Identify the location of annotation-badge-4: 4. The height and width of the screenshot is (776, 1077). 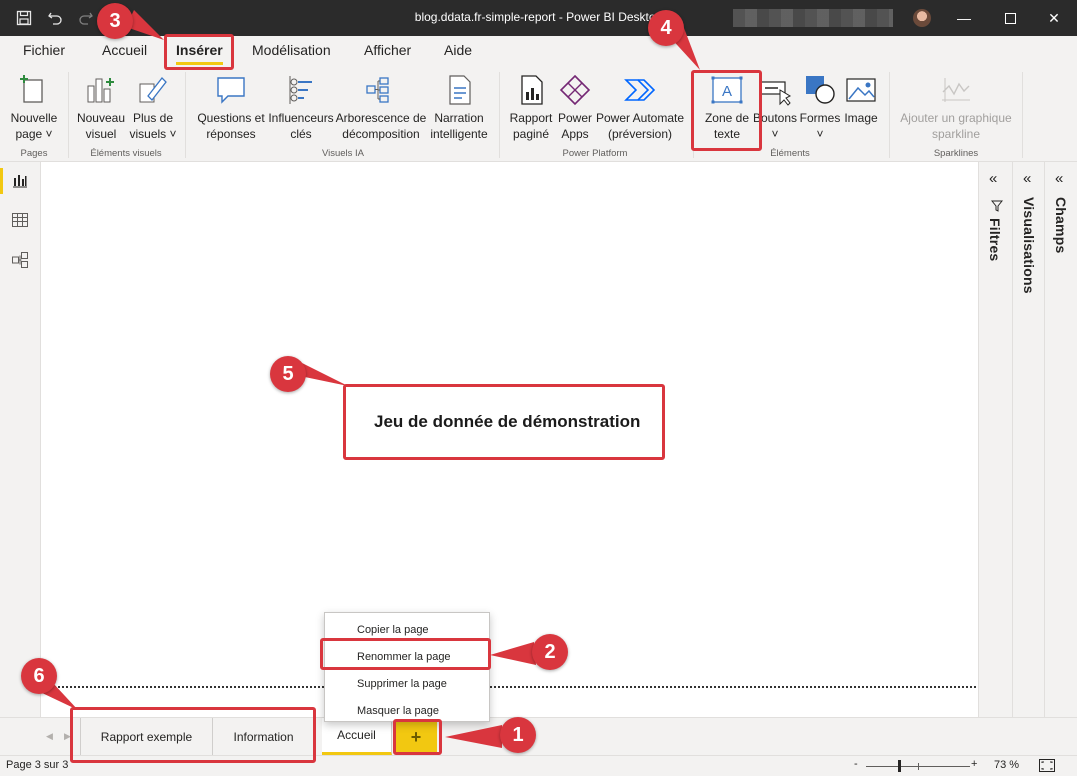
(666, 28).